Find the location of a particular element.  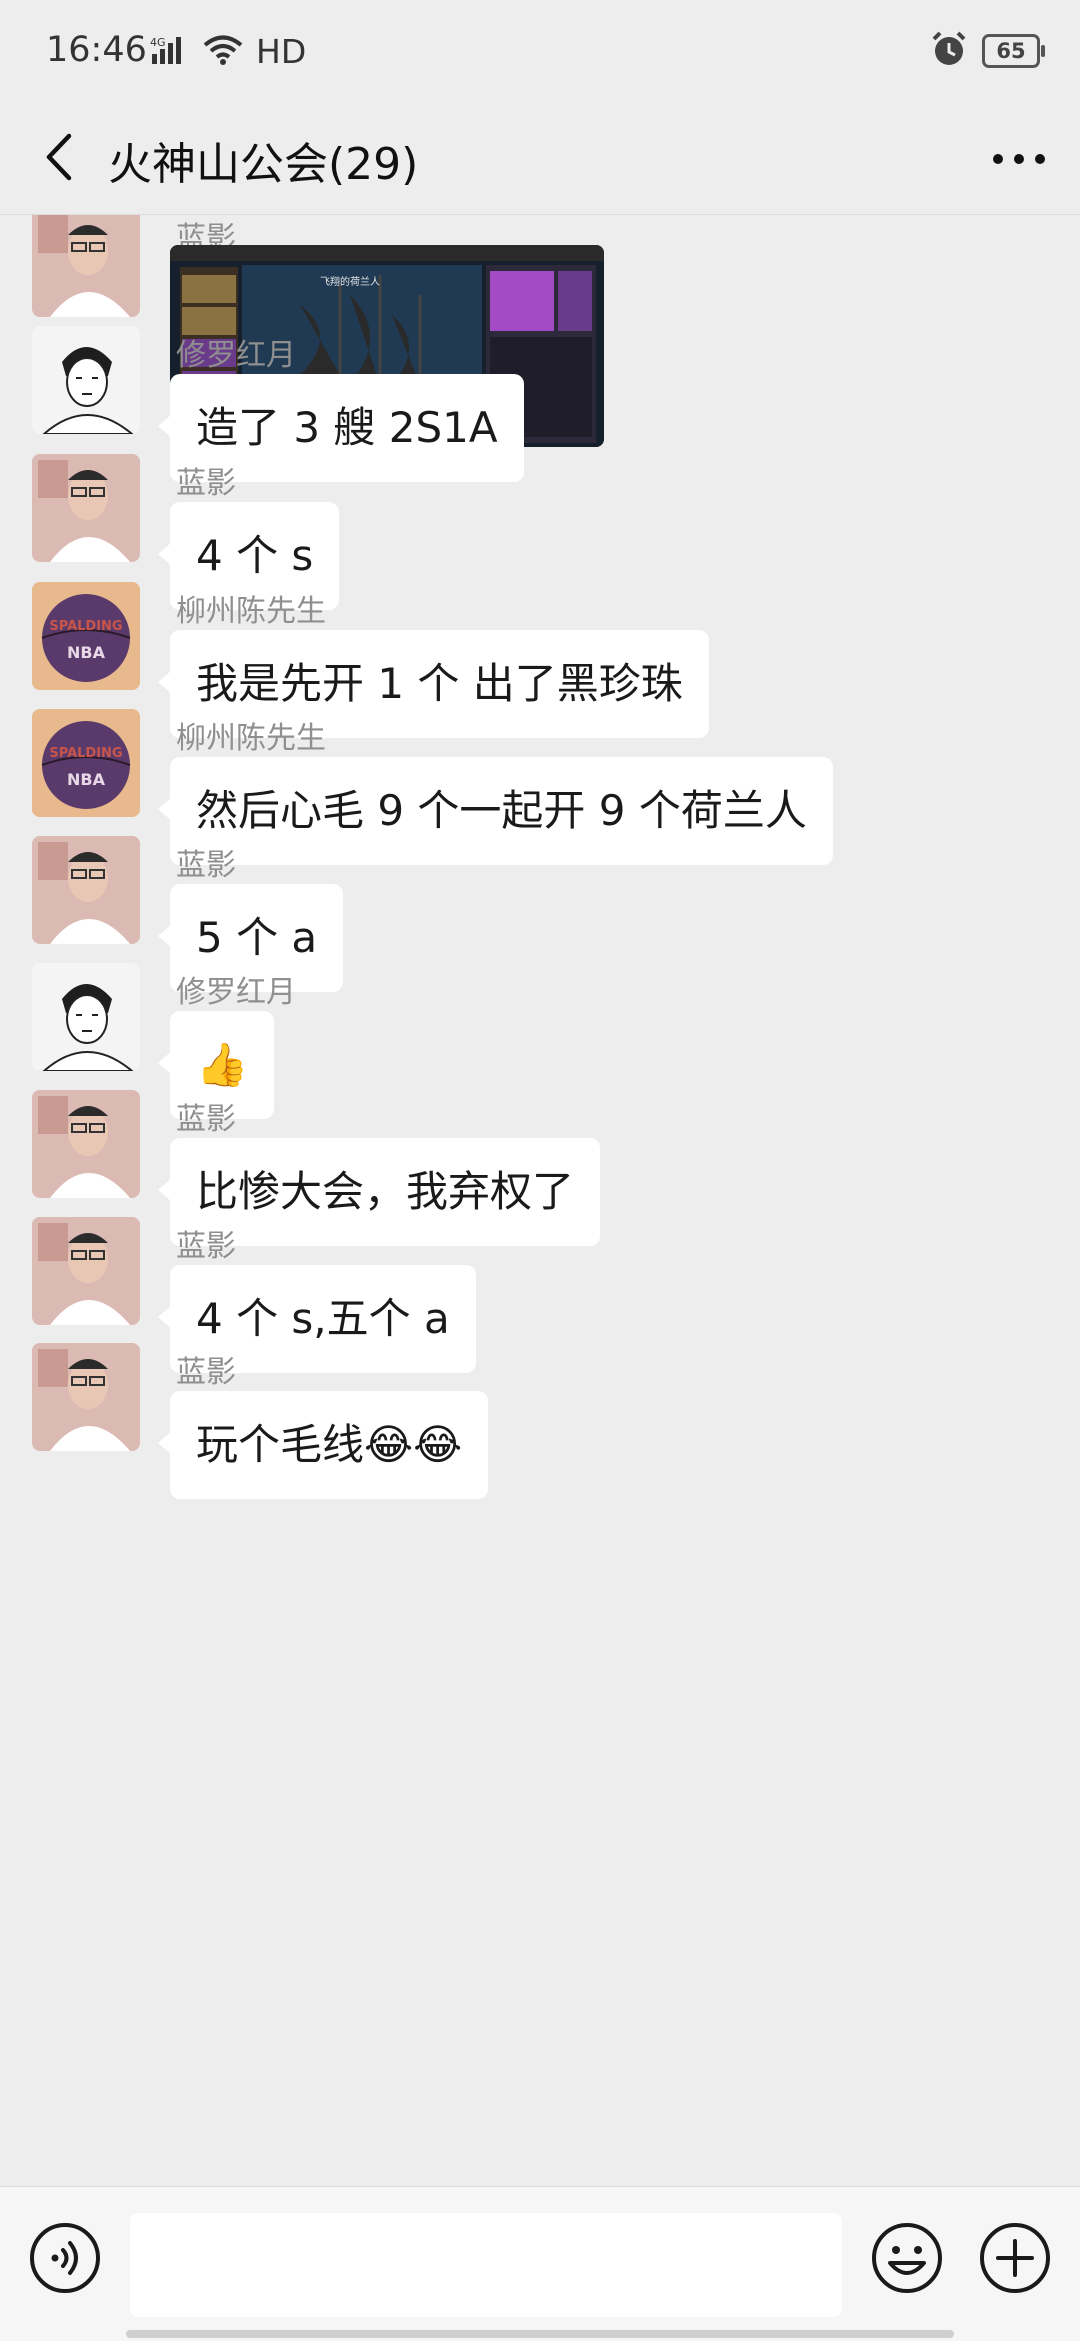

status-bar: 16:46 4G HD 65 is located at coordinates (540, 52).